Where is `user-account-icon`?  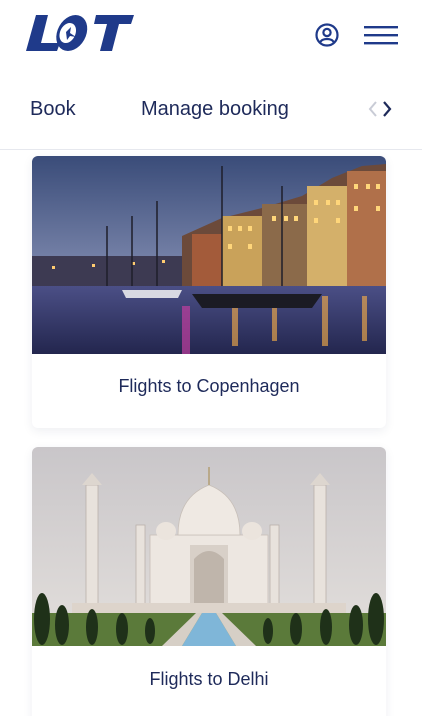 user-account-icon is located at coordinates (327, 35).